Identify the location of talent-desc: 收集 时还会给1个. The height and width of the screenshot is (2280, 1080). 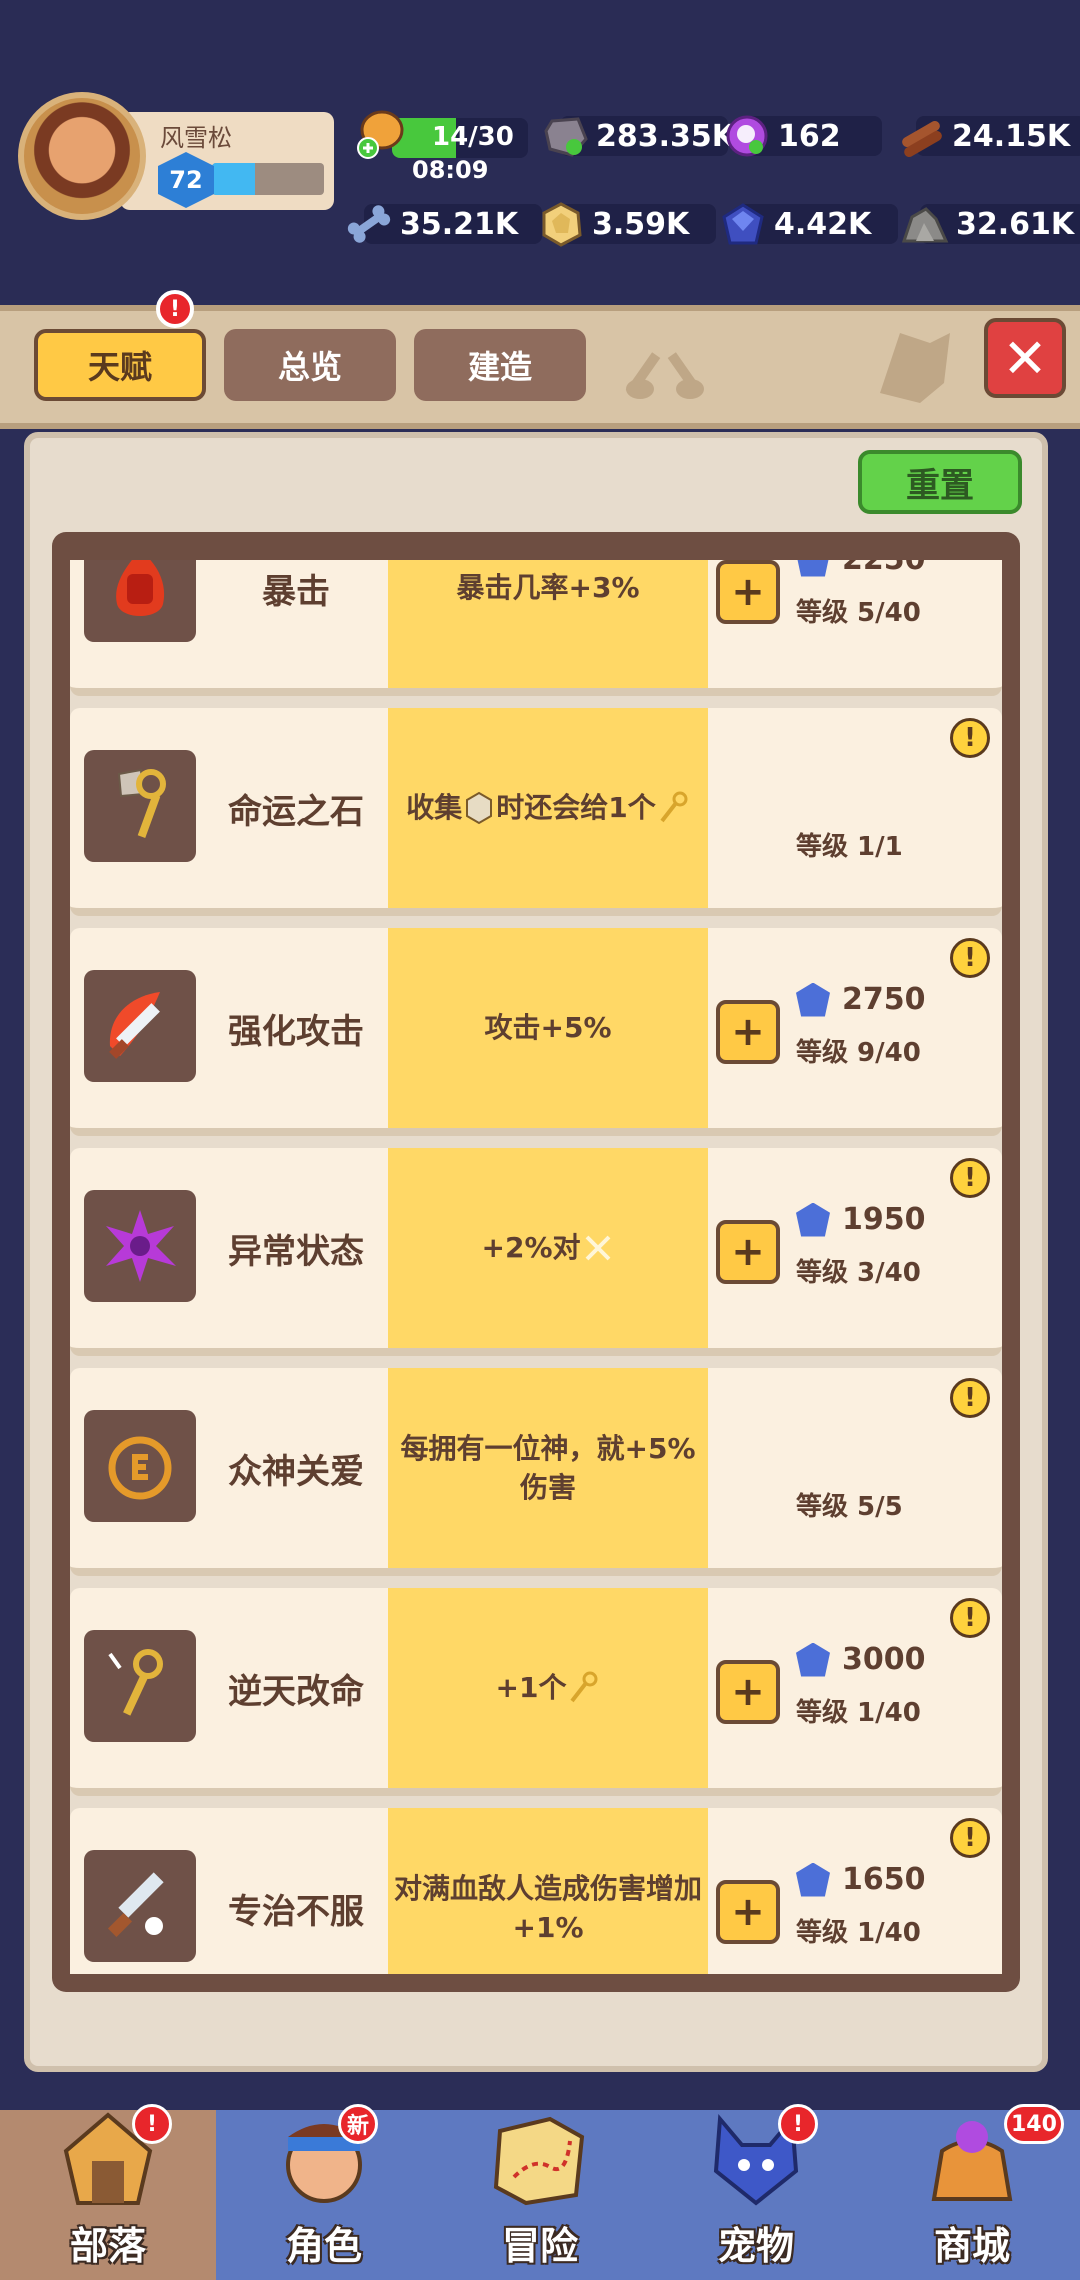
(548, 808).